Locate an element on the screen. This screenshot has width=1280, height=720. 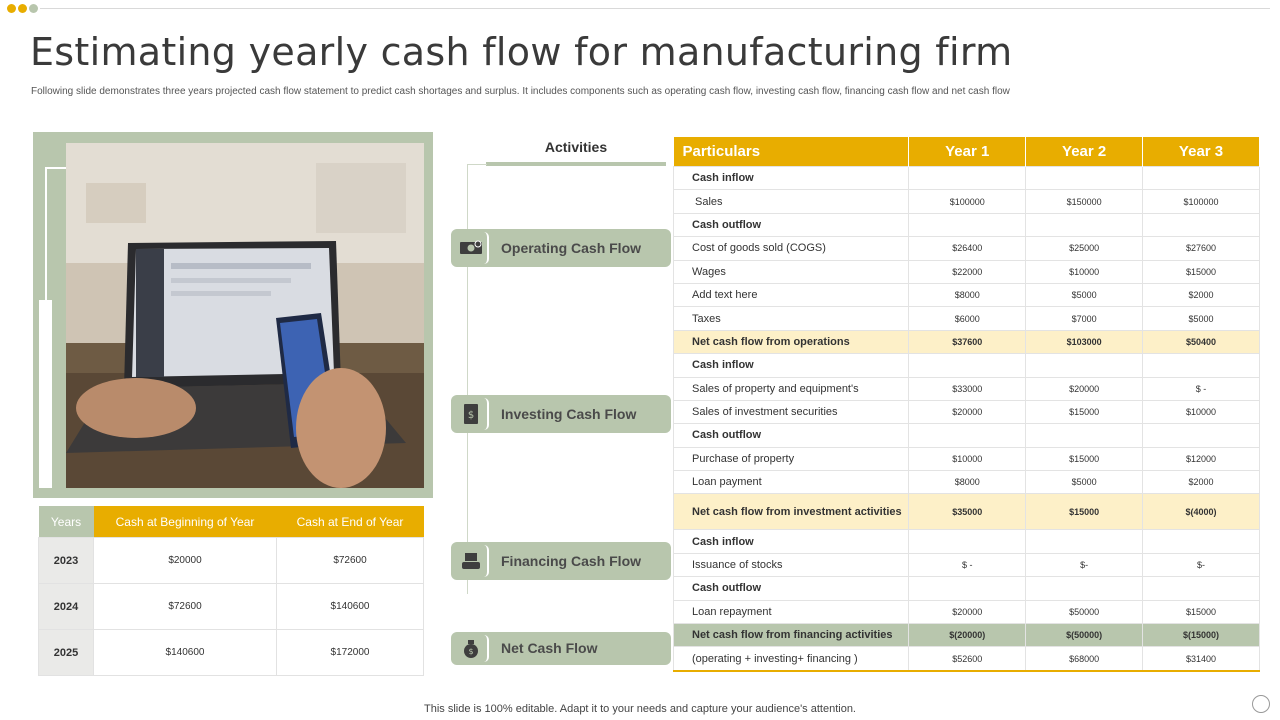
activity-financing-cash-flow: Financing Cash Flow is located at coordinates (561, 561).